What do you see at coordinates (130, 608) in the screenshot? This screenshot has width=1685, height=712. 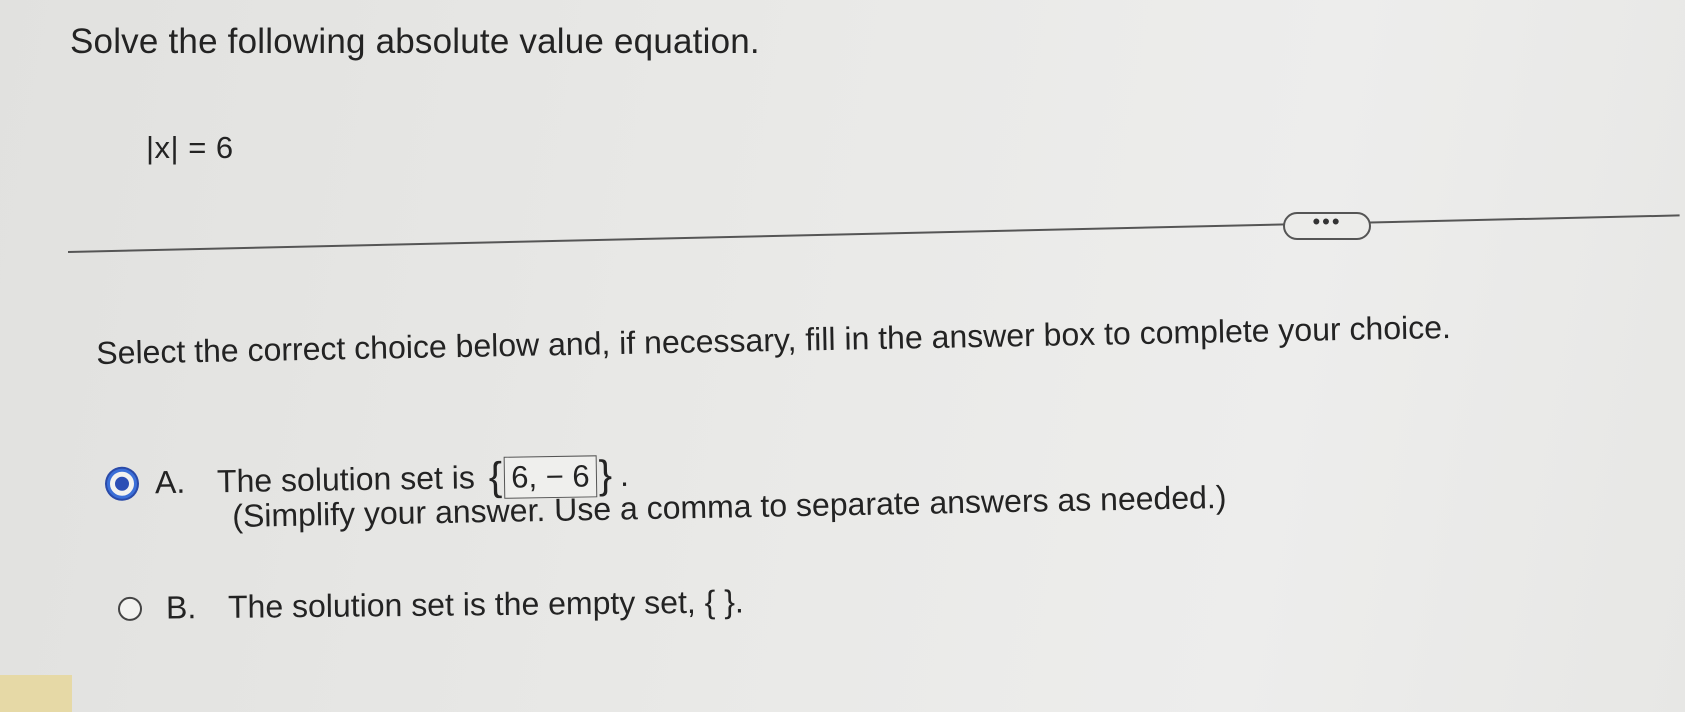 I see `radio-unselected-icon` at bounding box center [130, 608].